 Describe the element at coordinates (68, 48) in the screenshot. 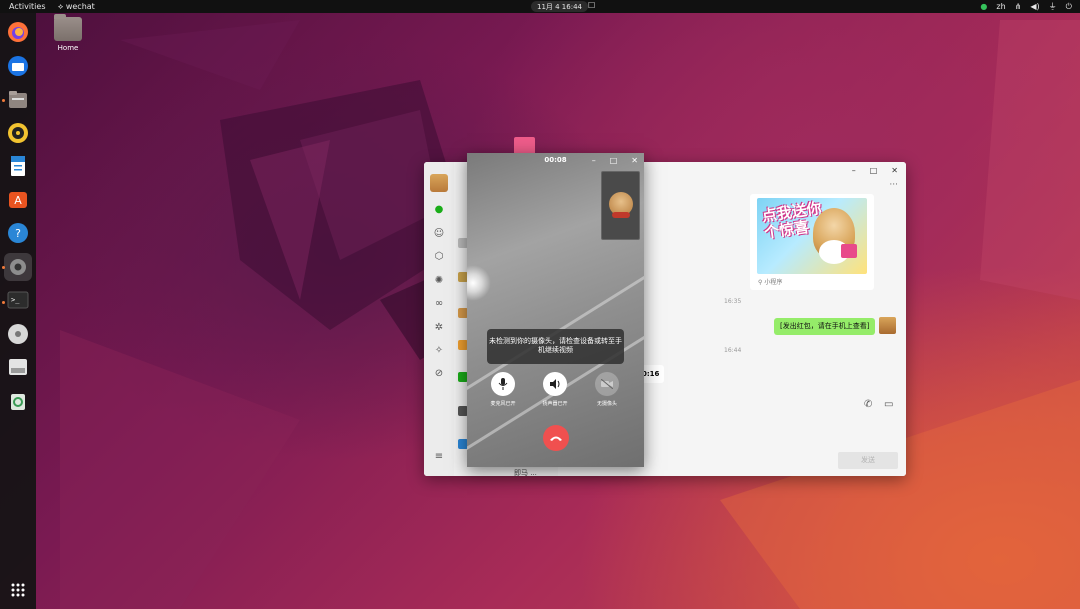

I see `home-label: Home` at that location.